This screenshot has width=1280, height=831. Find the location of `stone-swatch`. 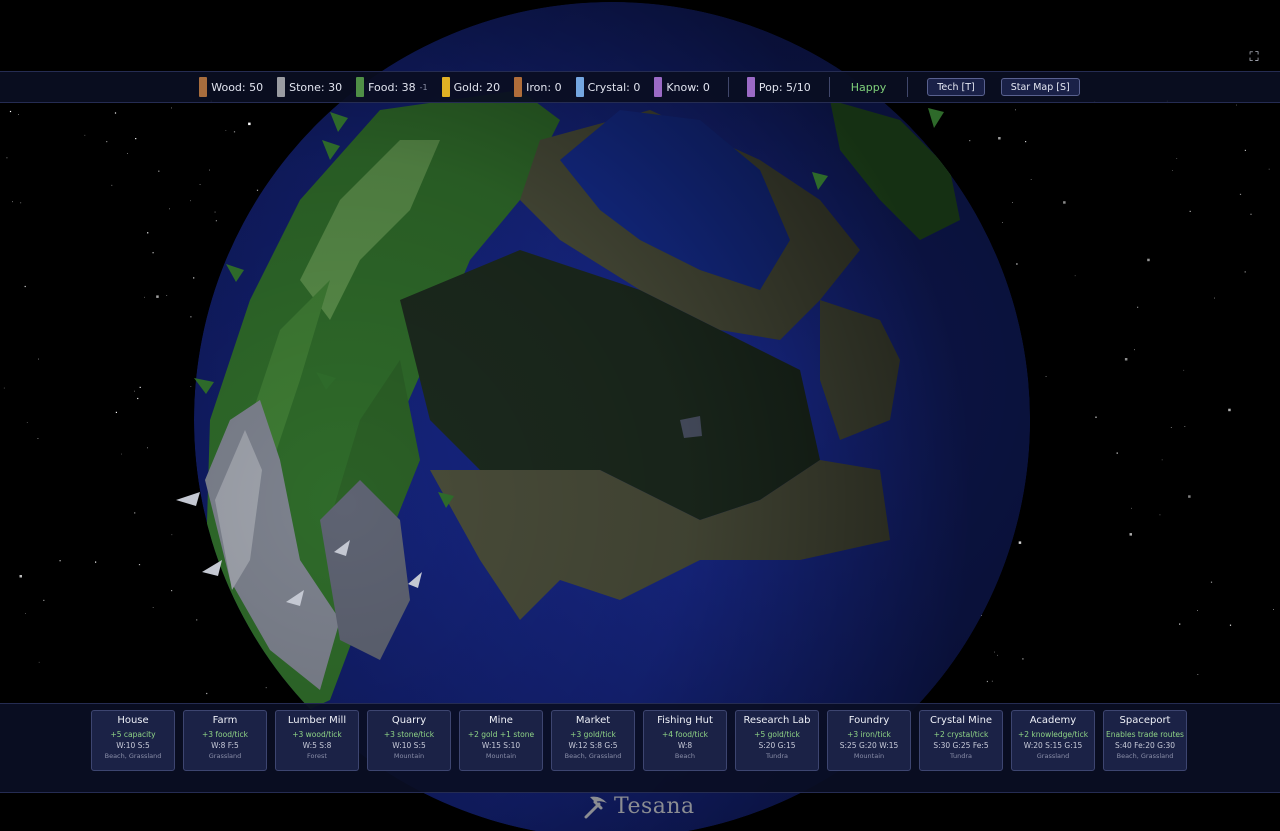

stone-swatch is located at coordinates (281, 87).